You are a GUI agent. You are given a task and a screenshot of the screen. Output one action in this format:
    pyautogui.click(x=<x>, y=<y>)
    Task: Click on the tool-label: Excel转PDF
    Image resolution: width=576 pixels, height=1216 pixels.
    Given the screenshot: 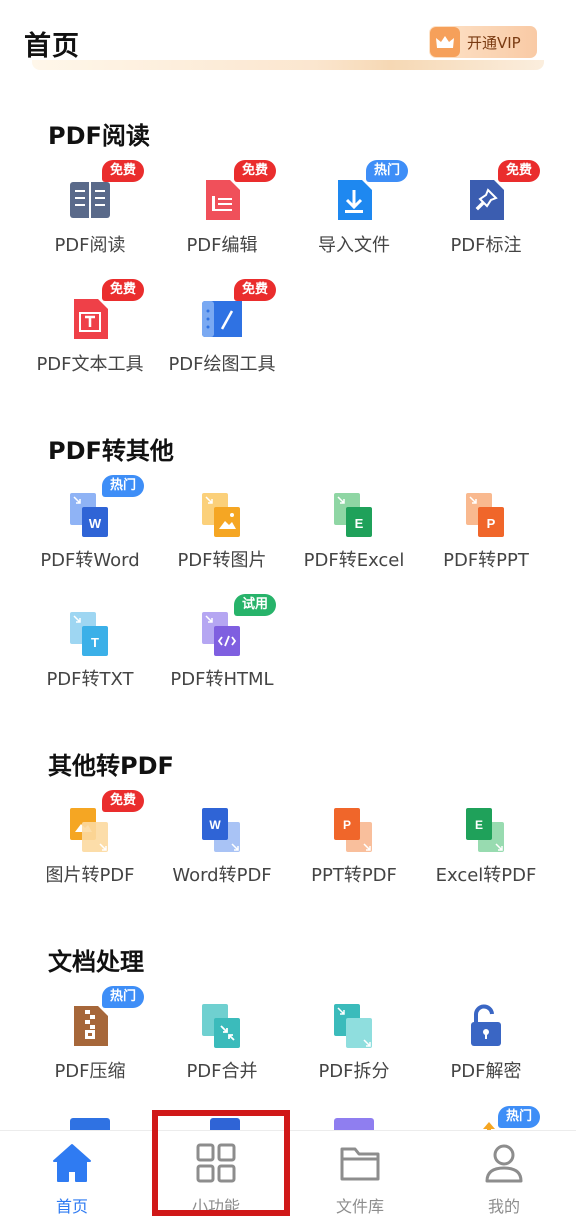 What is the action you would take?
    pyautogui.click(x=486, y=875)
    